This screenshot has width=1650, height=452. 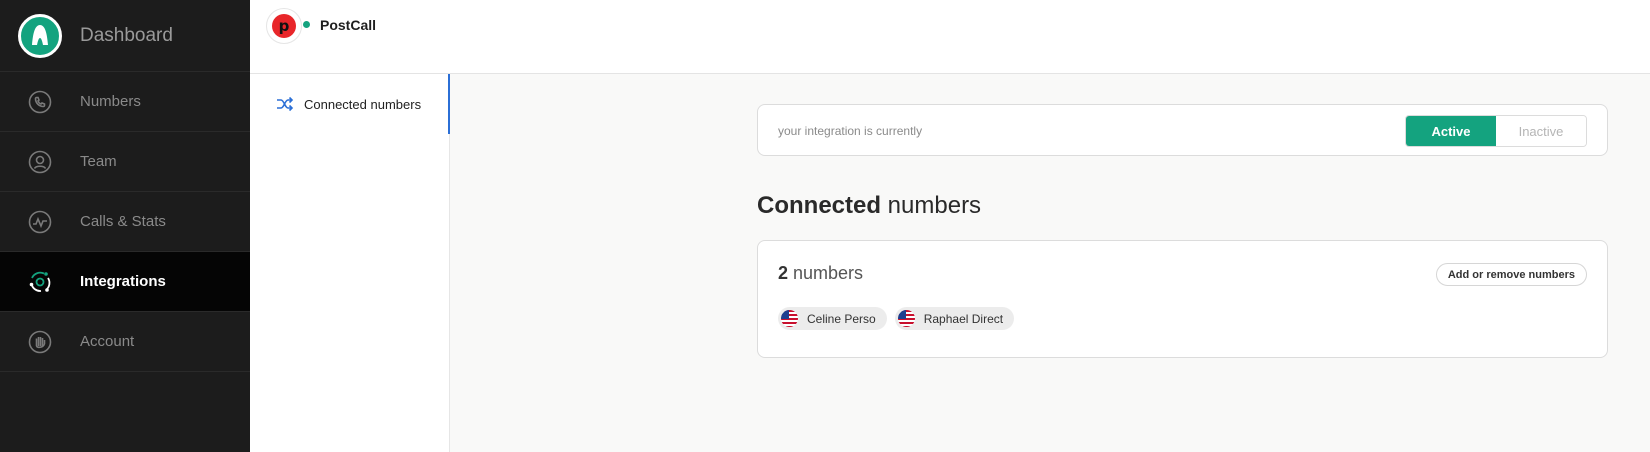 I want to click on app-logo-icon, so click(x=40, y=35).